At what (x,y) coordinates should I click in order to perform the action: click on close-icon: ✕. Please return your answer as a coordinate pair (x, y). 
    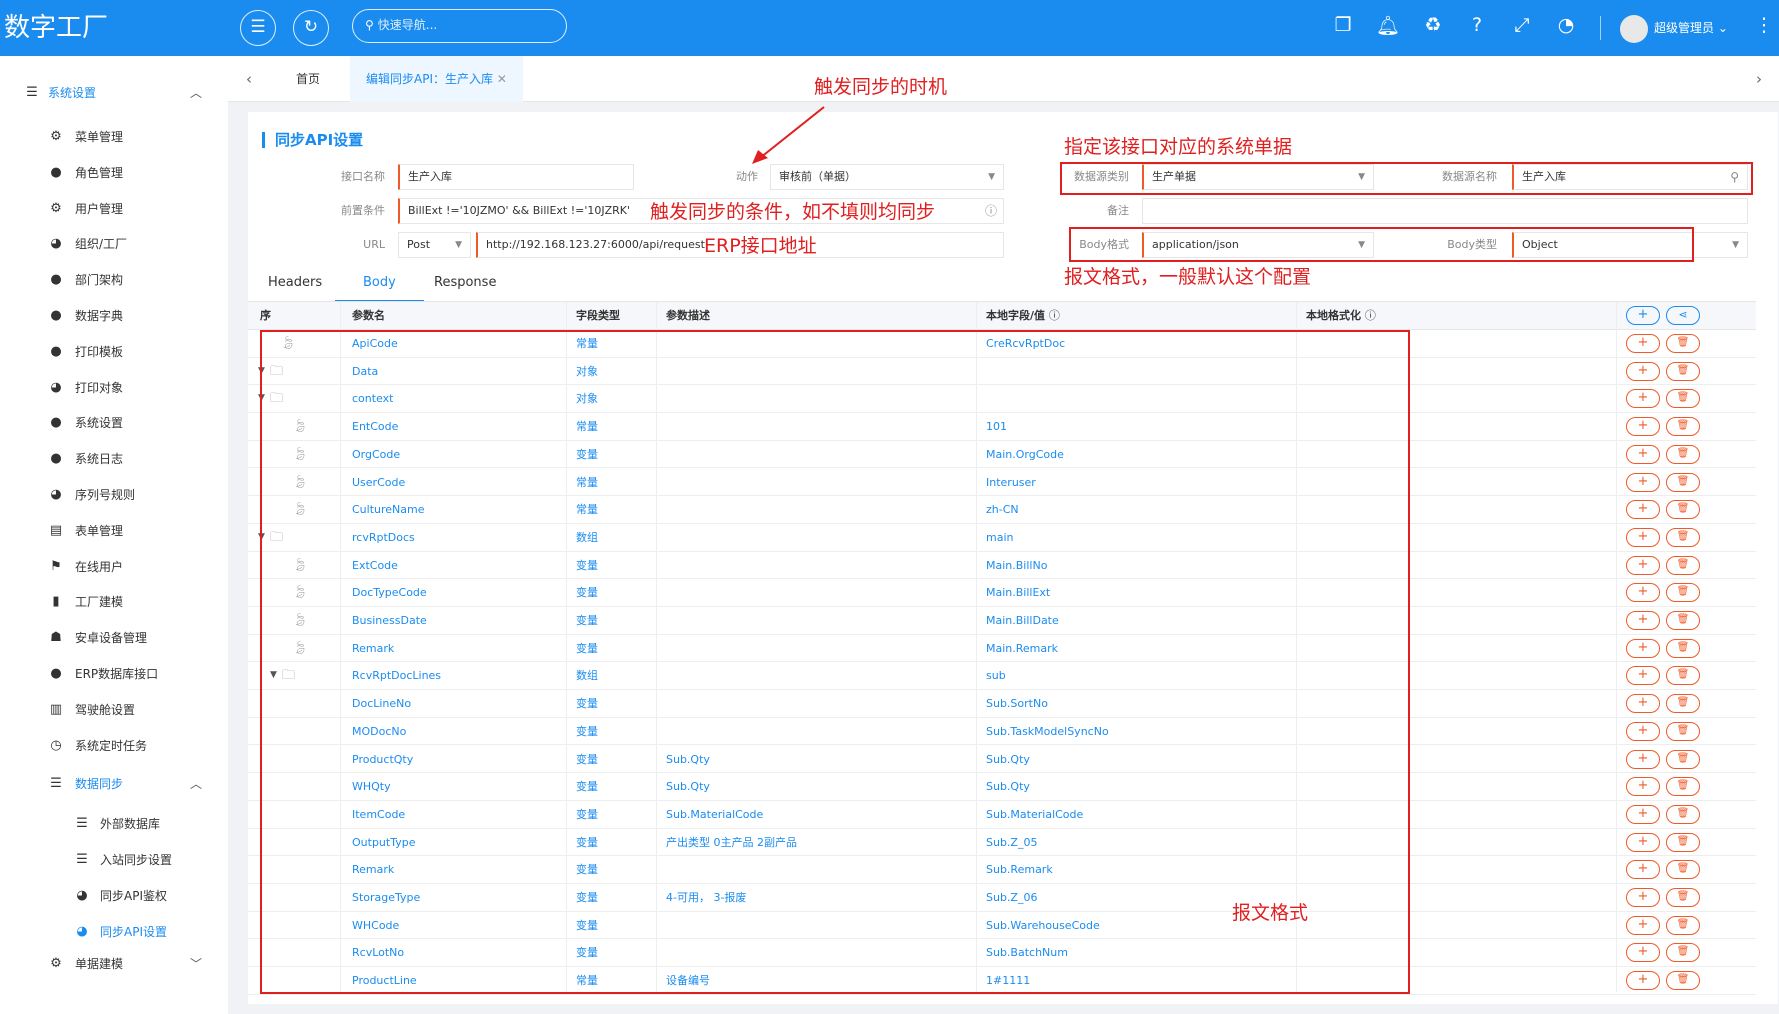
    Looking at the image, I should click on (502, 79).